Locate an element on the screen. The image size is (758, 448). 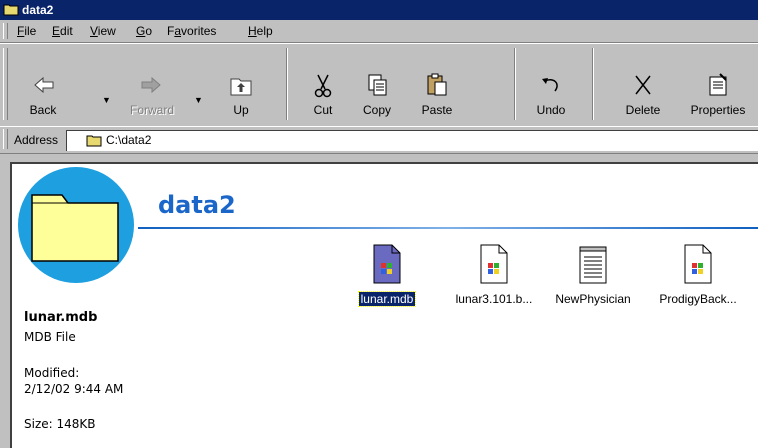
back-button: Back is located at coordinates (43, 84).